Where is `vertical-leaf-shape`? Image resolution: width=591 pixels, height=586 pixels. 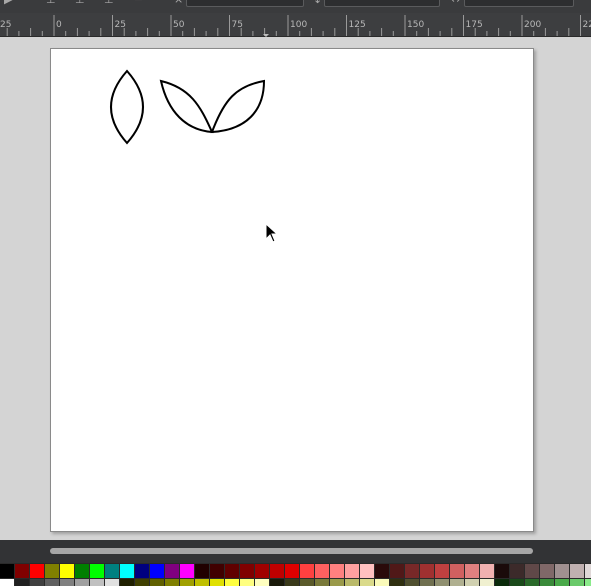 vertical-leaf-shape is located at coordinates (127, 107).